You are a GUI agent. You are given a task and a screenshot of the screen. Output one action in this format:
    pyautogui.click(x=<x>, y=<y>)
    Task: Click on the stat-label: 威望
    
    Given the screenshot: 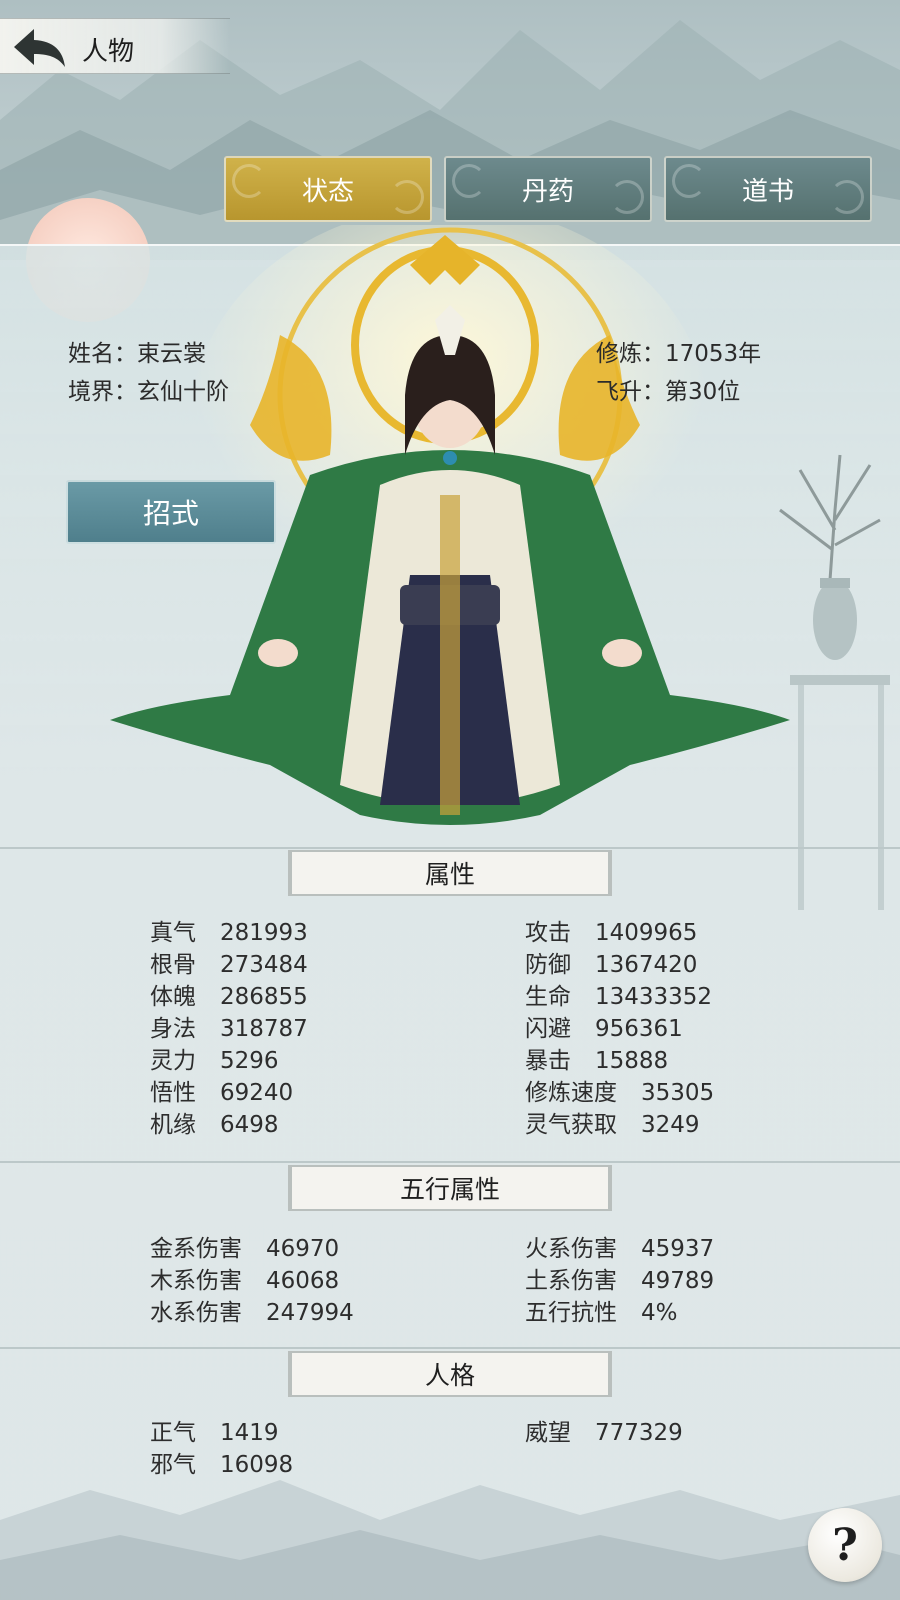 What is the action you would take?
    pyautogui.click(x=548, y=1433)
    